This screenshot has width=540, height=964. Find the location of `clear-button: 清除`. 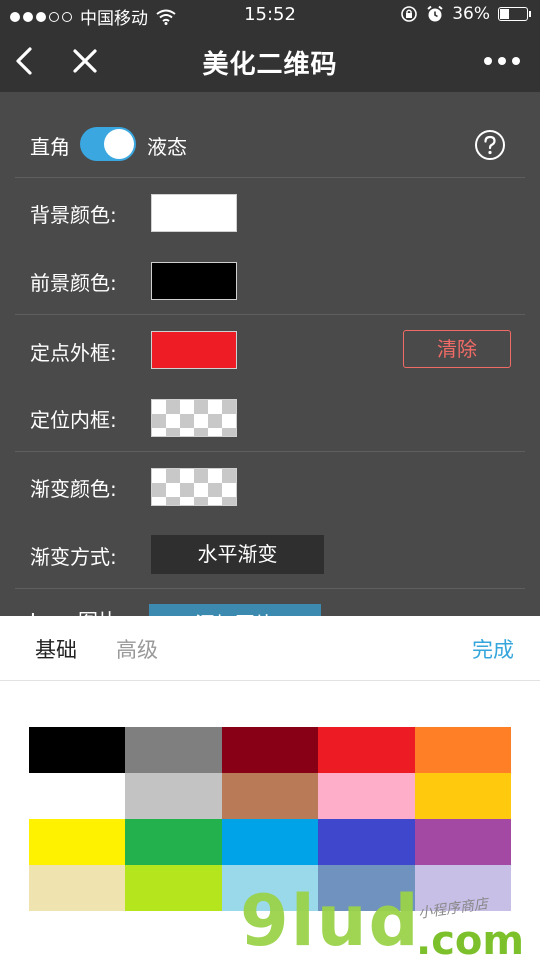

clear-button: 清除 is located at coordinates (457, 349).